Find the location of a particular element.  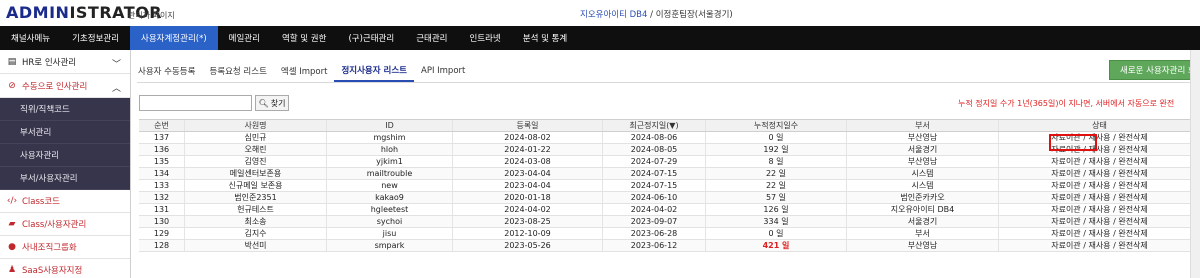

tab-suspended-users: 정지사용자 리스트 is located at coordinates (374, 71).